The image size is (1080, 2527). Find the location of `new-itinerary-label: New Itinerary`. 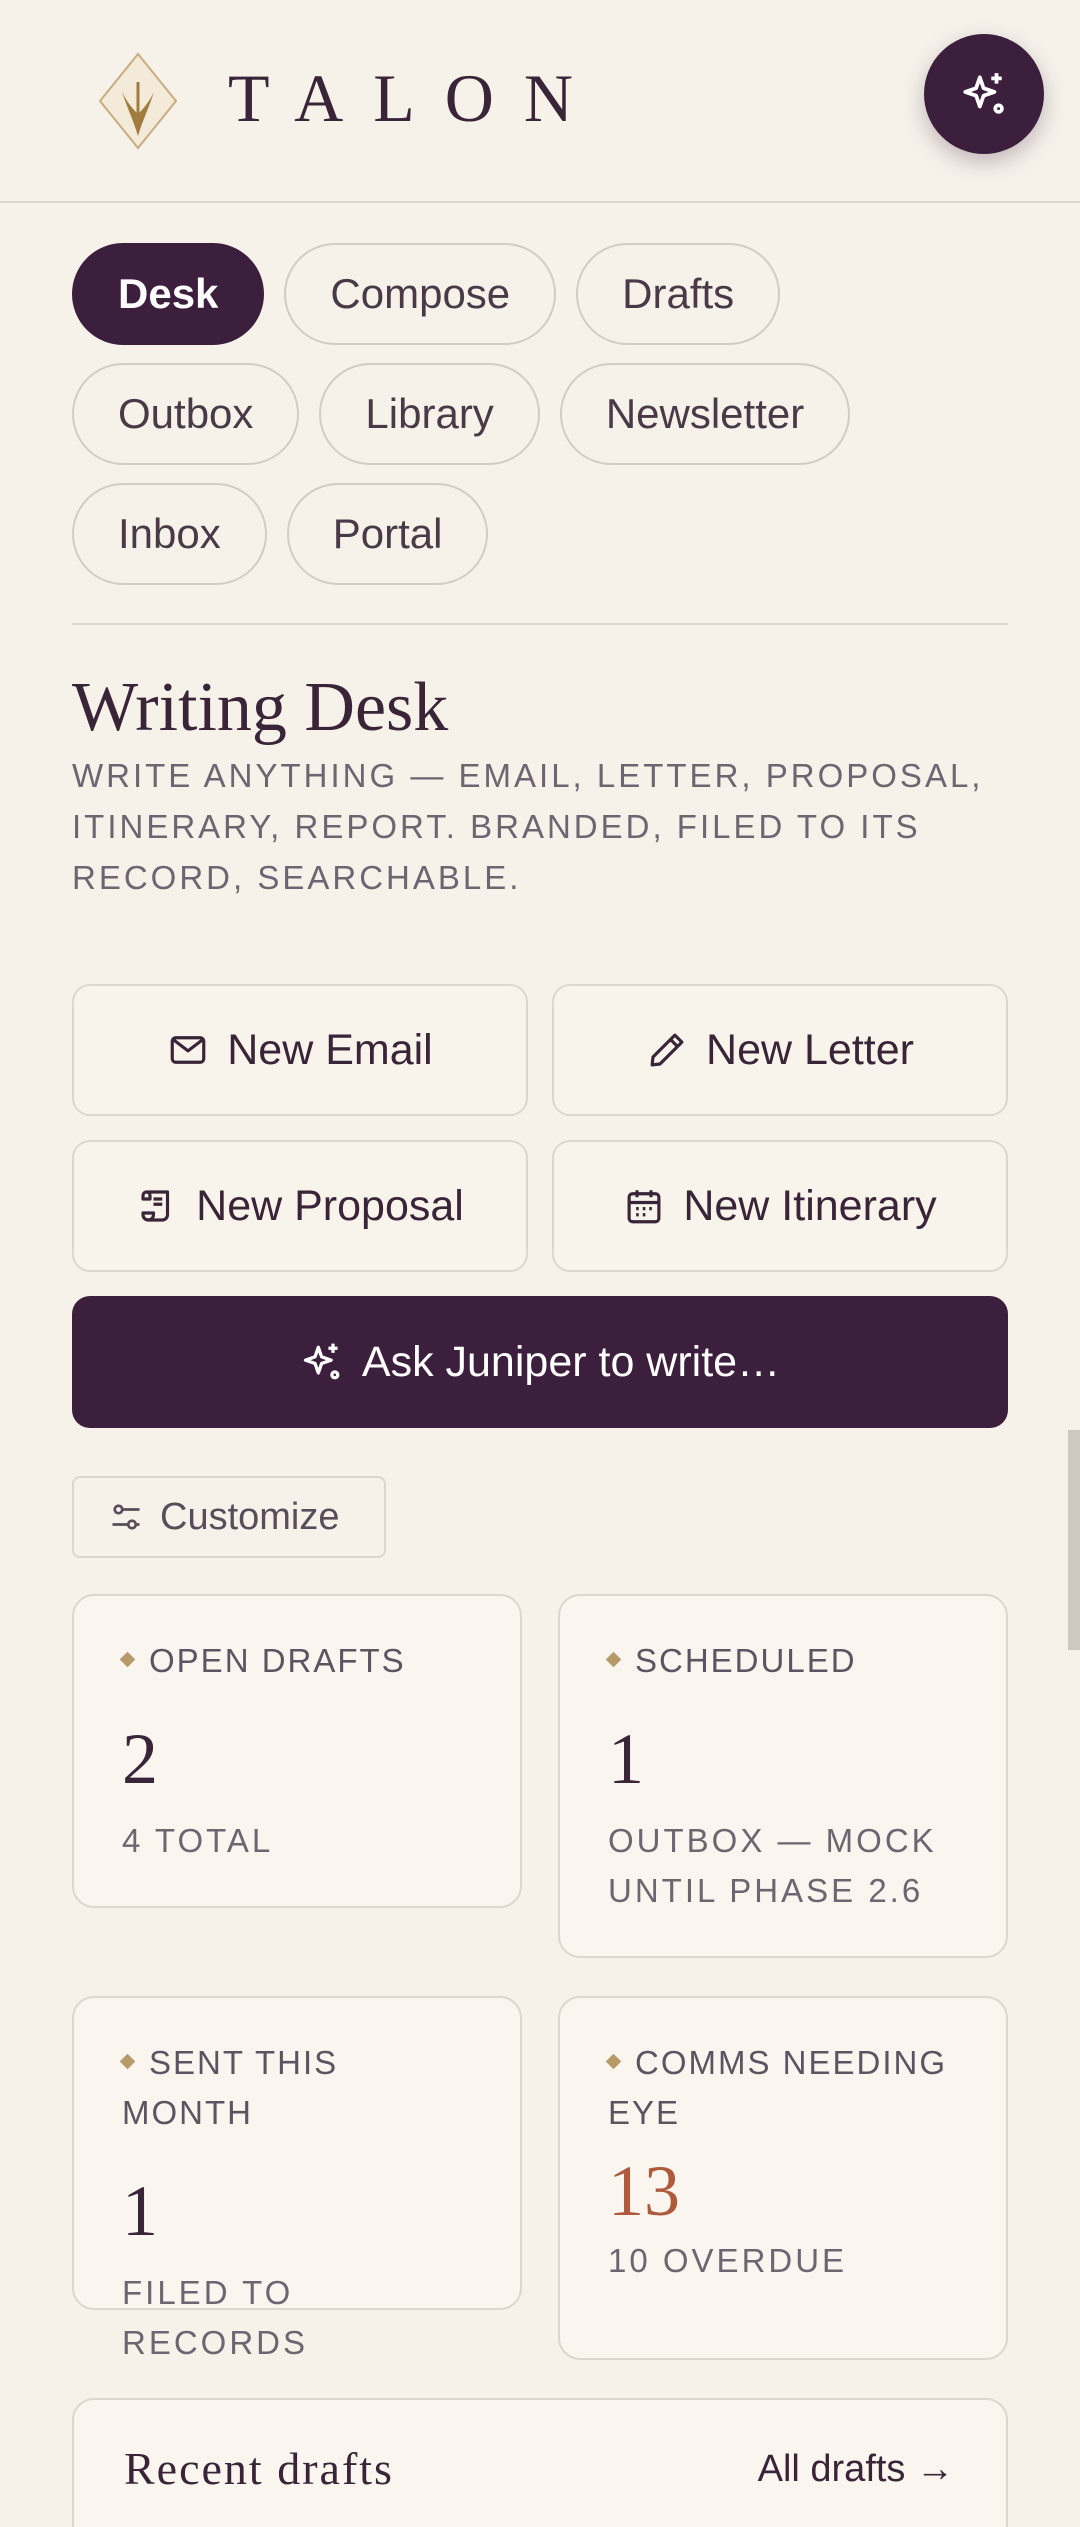

new-itinerary-label: New Itinerary is located at coordinates (810, 1205).